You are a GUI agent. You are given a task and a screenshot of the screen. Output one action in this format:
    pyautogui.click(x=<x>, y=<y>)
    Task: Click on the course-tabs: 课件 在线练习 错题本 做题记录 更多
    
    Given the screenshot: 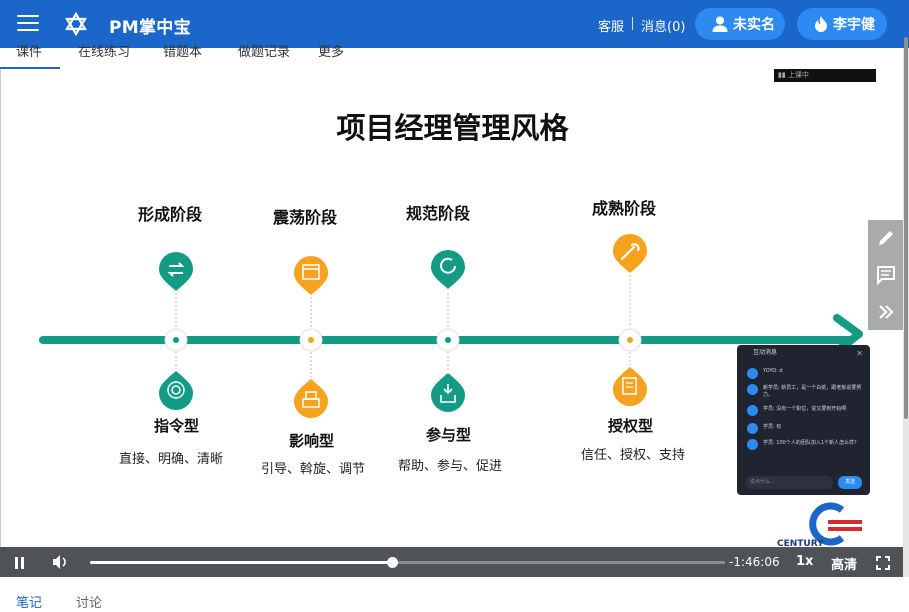 What is the action you would take?
    pyautogui.click(x=454, y=54)
    